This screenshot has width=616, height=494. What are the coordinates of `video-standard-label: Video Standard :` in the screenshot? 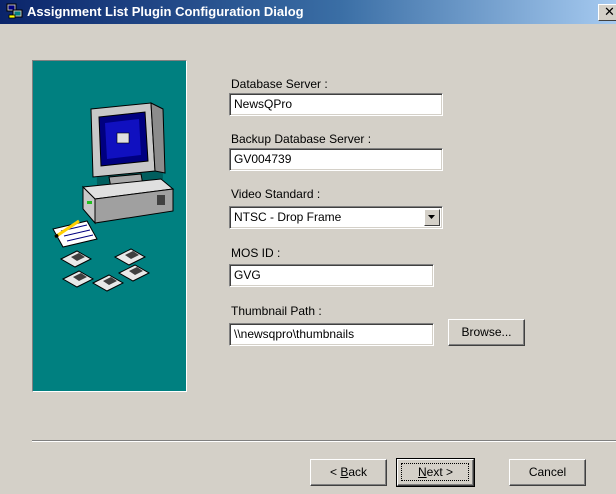 It's located at (276, 194).